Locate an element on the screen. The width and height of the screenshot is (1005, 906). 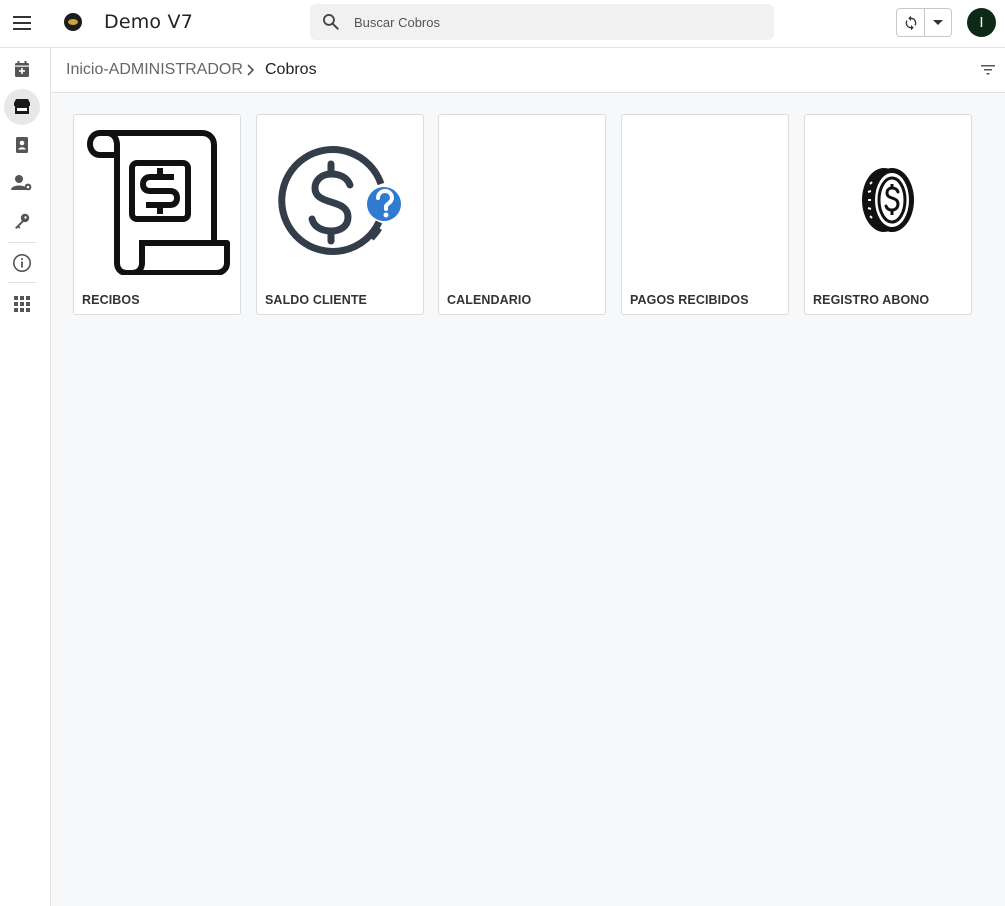
apps-grid-icon is located at coordinates (22, 304).